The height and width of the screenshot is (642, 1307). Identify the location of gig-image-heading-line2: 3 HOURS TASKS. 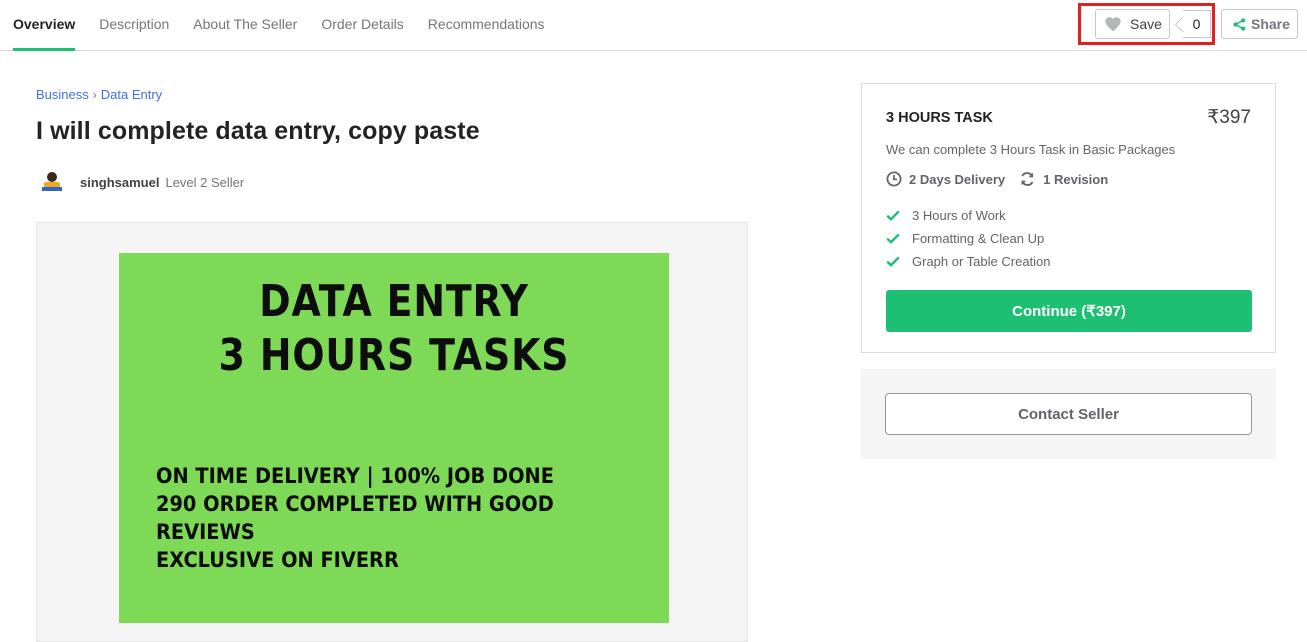
(394, 355).